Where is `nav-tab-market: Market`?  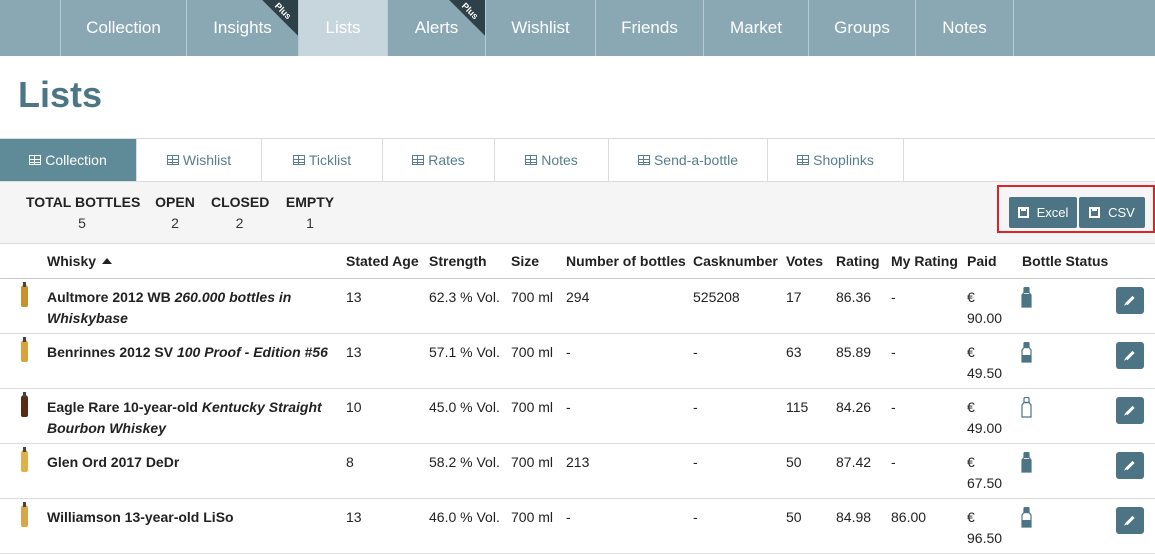 nav-tab-market: Market is located at coordinates (756, 28).